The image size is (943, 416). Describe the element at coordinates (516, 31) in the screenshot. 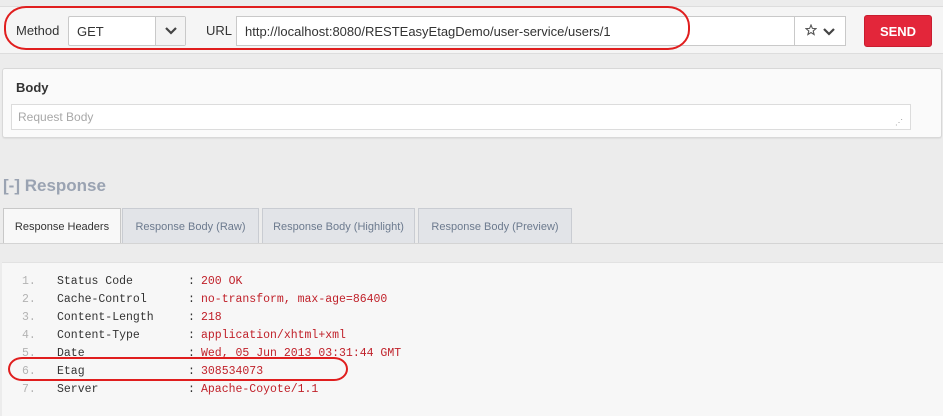

I see `url-input` at that location.